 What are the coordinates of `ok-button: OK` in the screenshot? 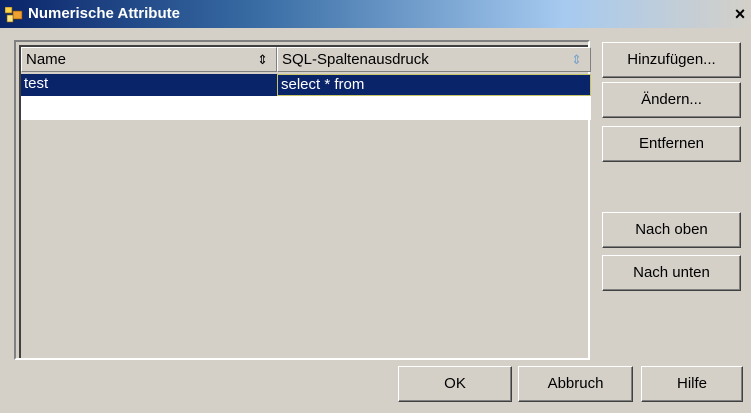 It's located at (455, 384).